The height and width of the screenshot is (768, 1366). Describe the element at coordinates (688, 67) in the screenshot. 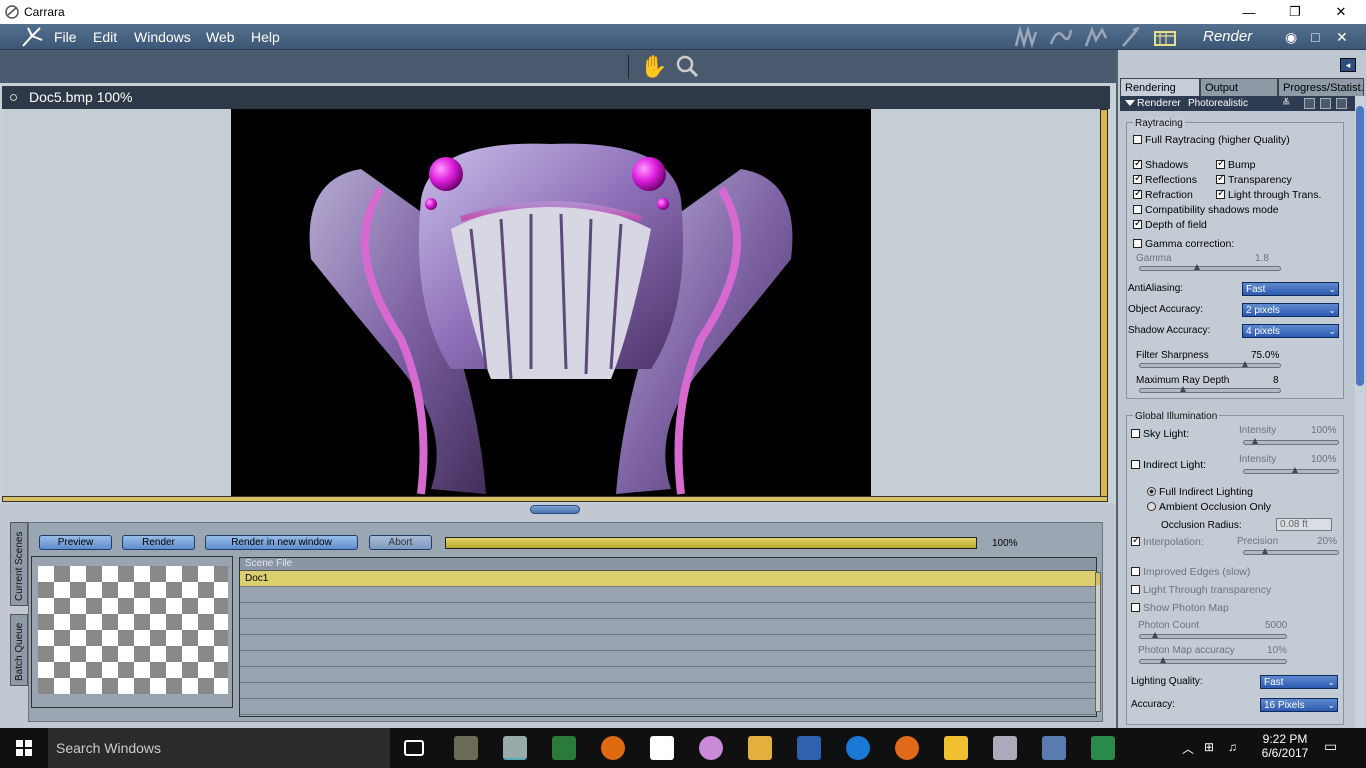

I see `zoom-magnifier-icon` at that location.